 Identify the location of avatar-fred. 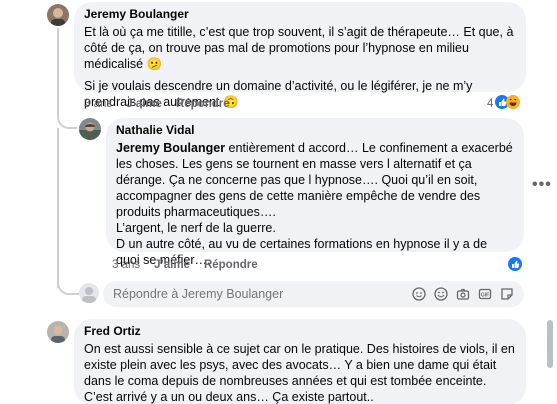
(58, 332).